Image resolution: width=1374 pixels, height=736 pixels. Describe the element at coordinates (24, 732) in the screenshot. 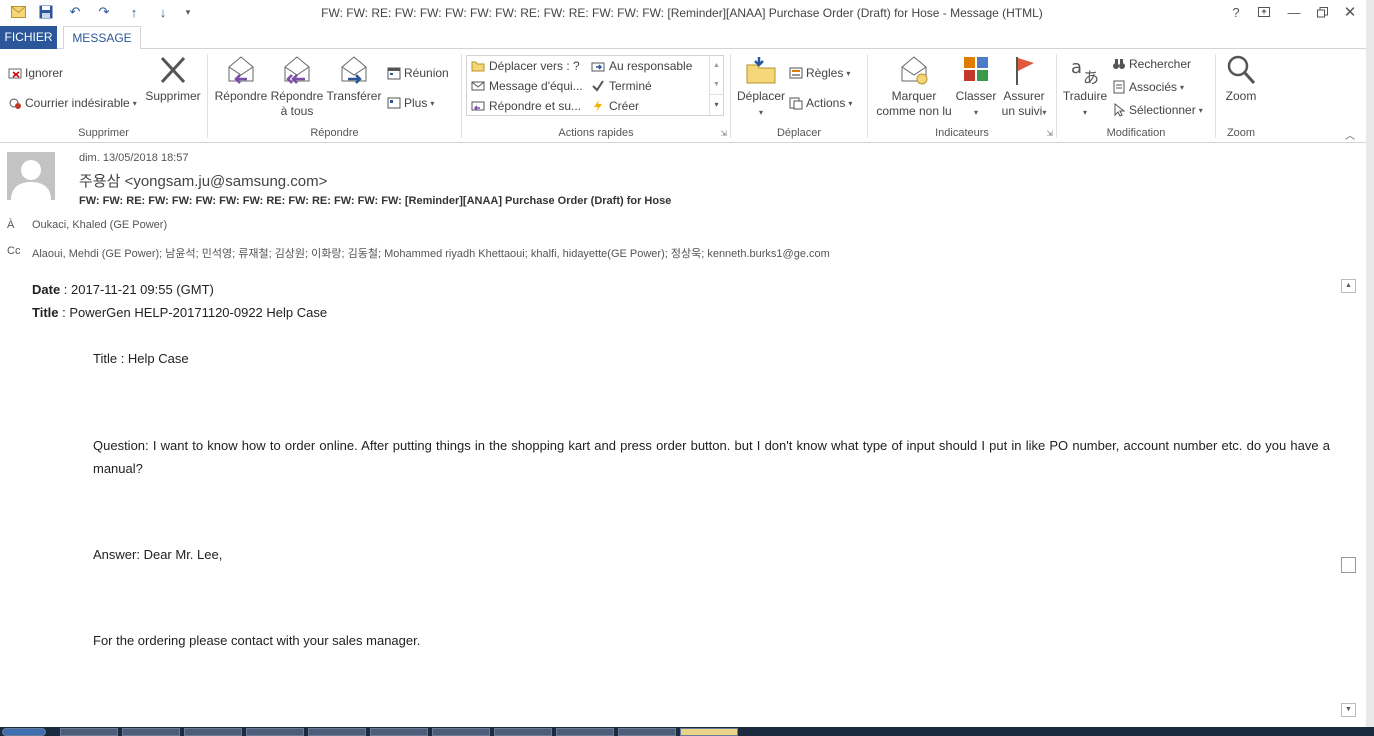

I see `start-button` at that location.